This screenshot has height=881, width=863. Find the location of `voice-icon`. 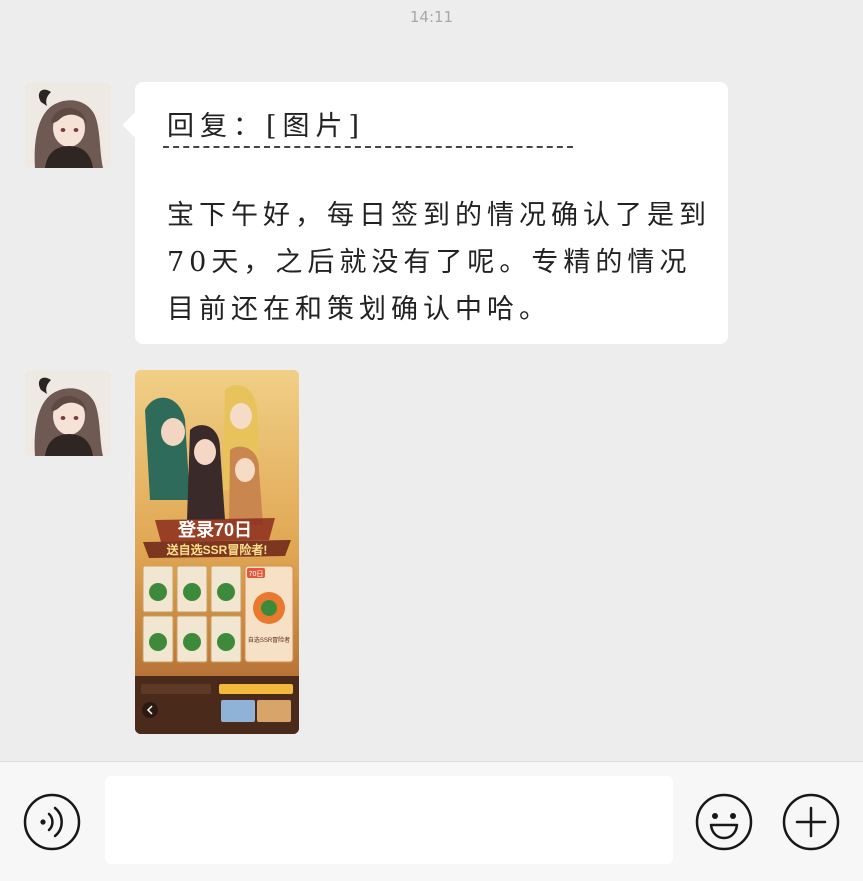

voice-icon is located at coordinates (52, 822).